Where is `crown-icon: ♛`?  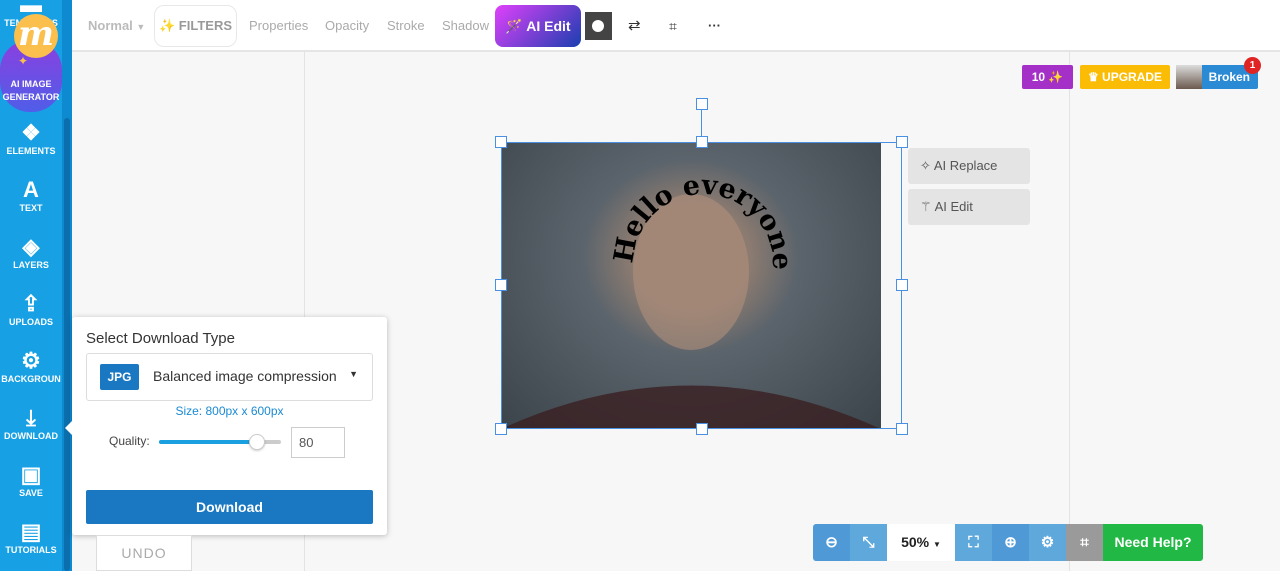 crown-icon: ♛ is located at coordinates (1093, 77).